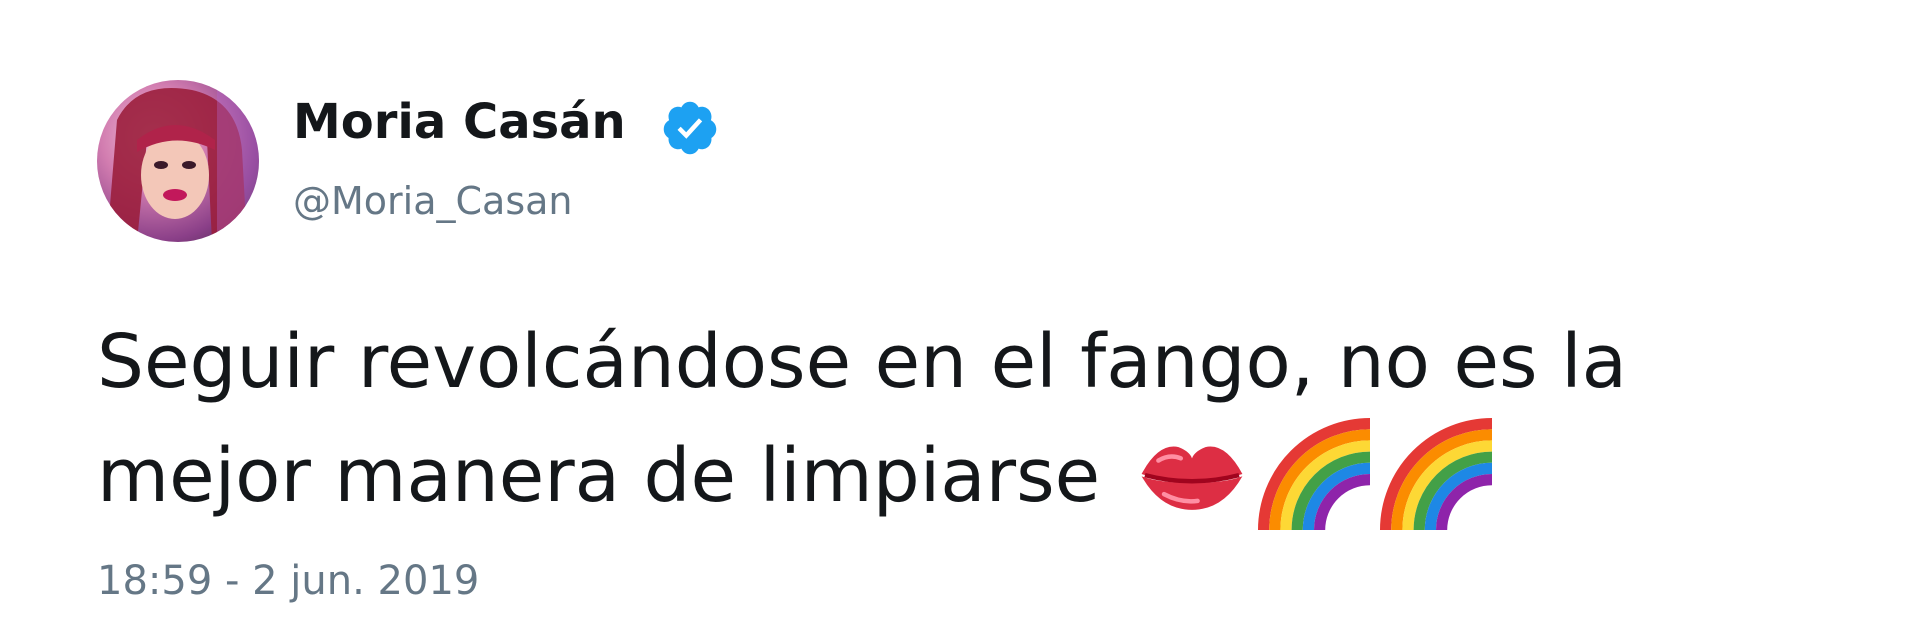  Describe the element at coordinates (1192, 474) in the screenshot. I see `kiss-mark-emoji-icon` at that location.